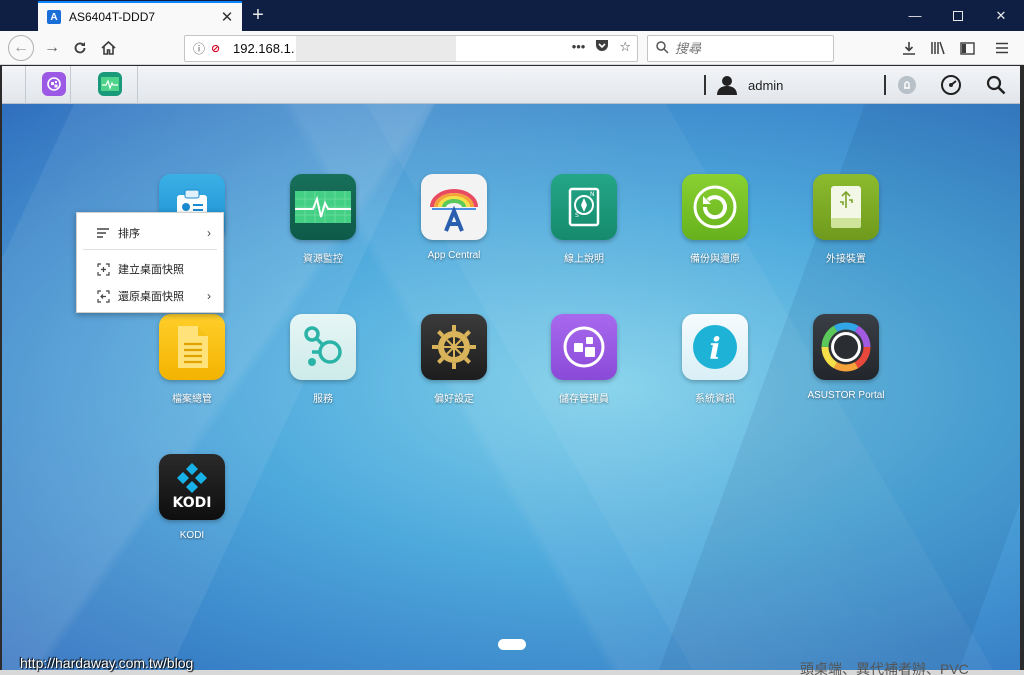 The image size is (1024, 675). What do you see at coordinates (602, 47) in the screenshot?
I see `pocket-icon` at bounding box center [602, 47].